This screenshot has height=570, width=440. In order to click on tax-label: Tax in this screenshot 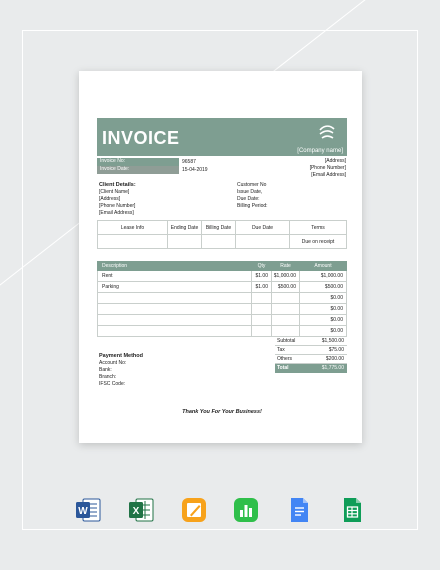, I will do `click(281, 349)`.